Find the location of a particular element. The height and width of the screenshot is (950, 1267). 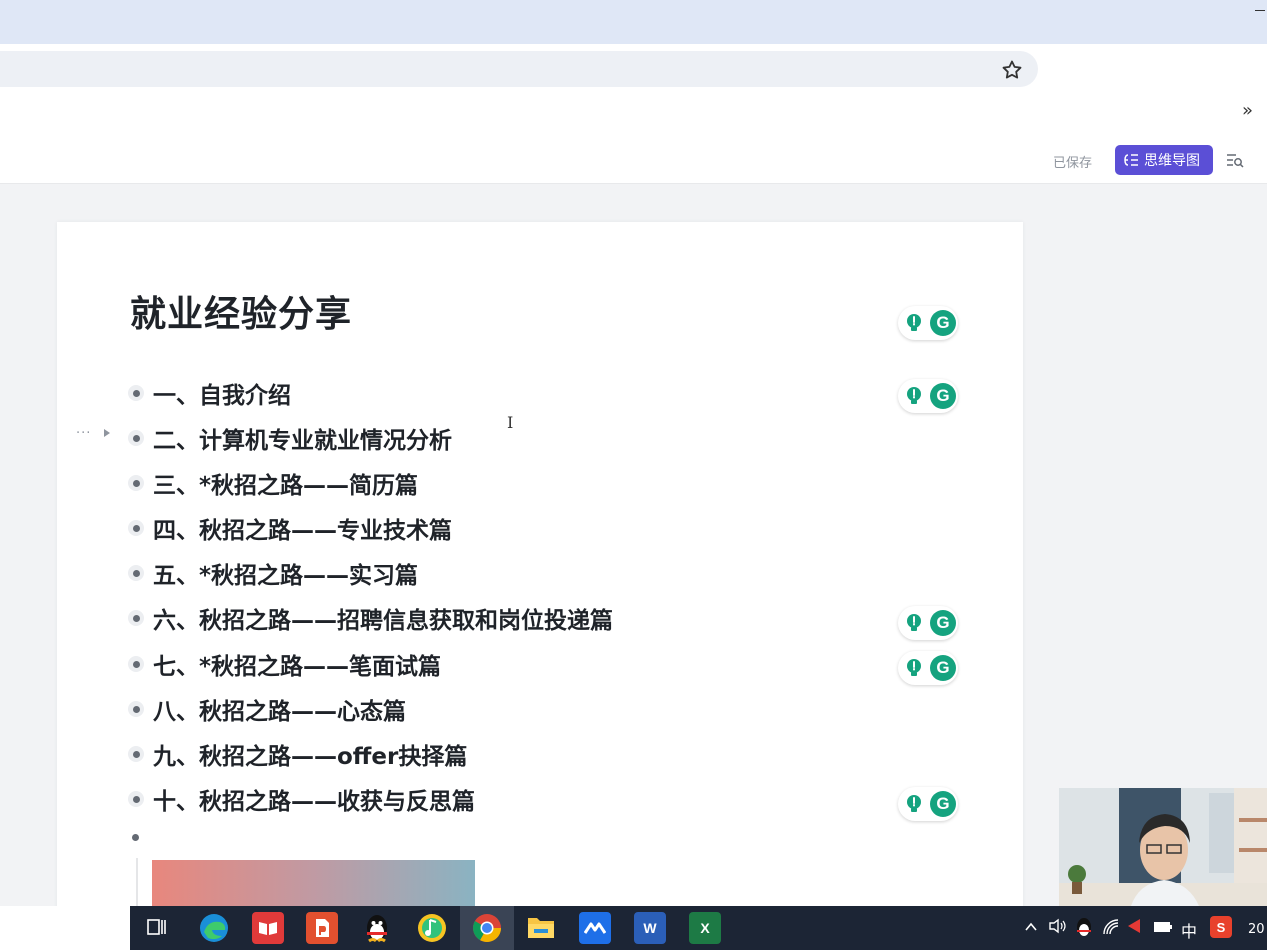

more-bookmarks-chevron-icon: » is located at coordinates (1247, 110).